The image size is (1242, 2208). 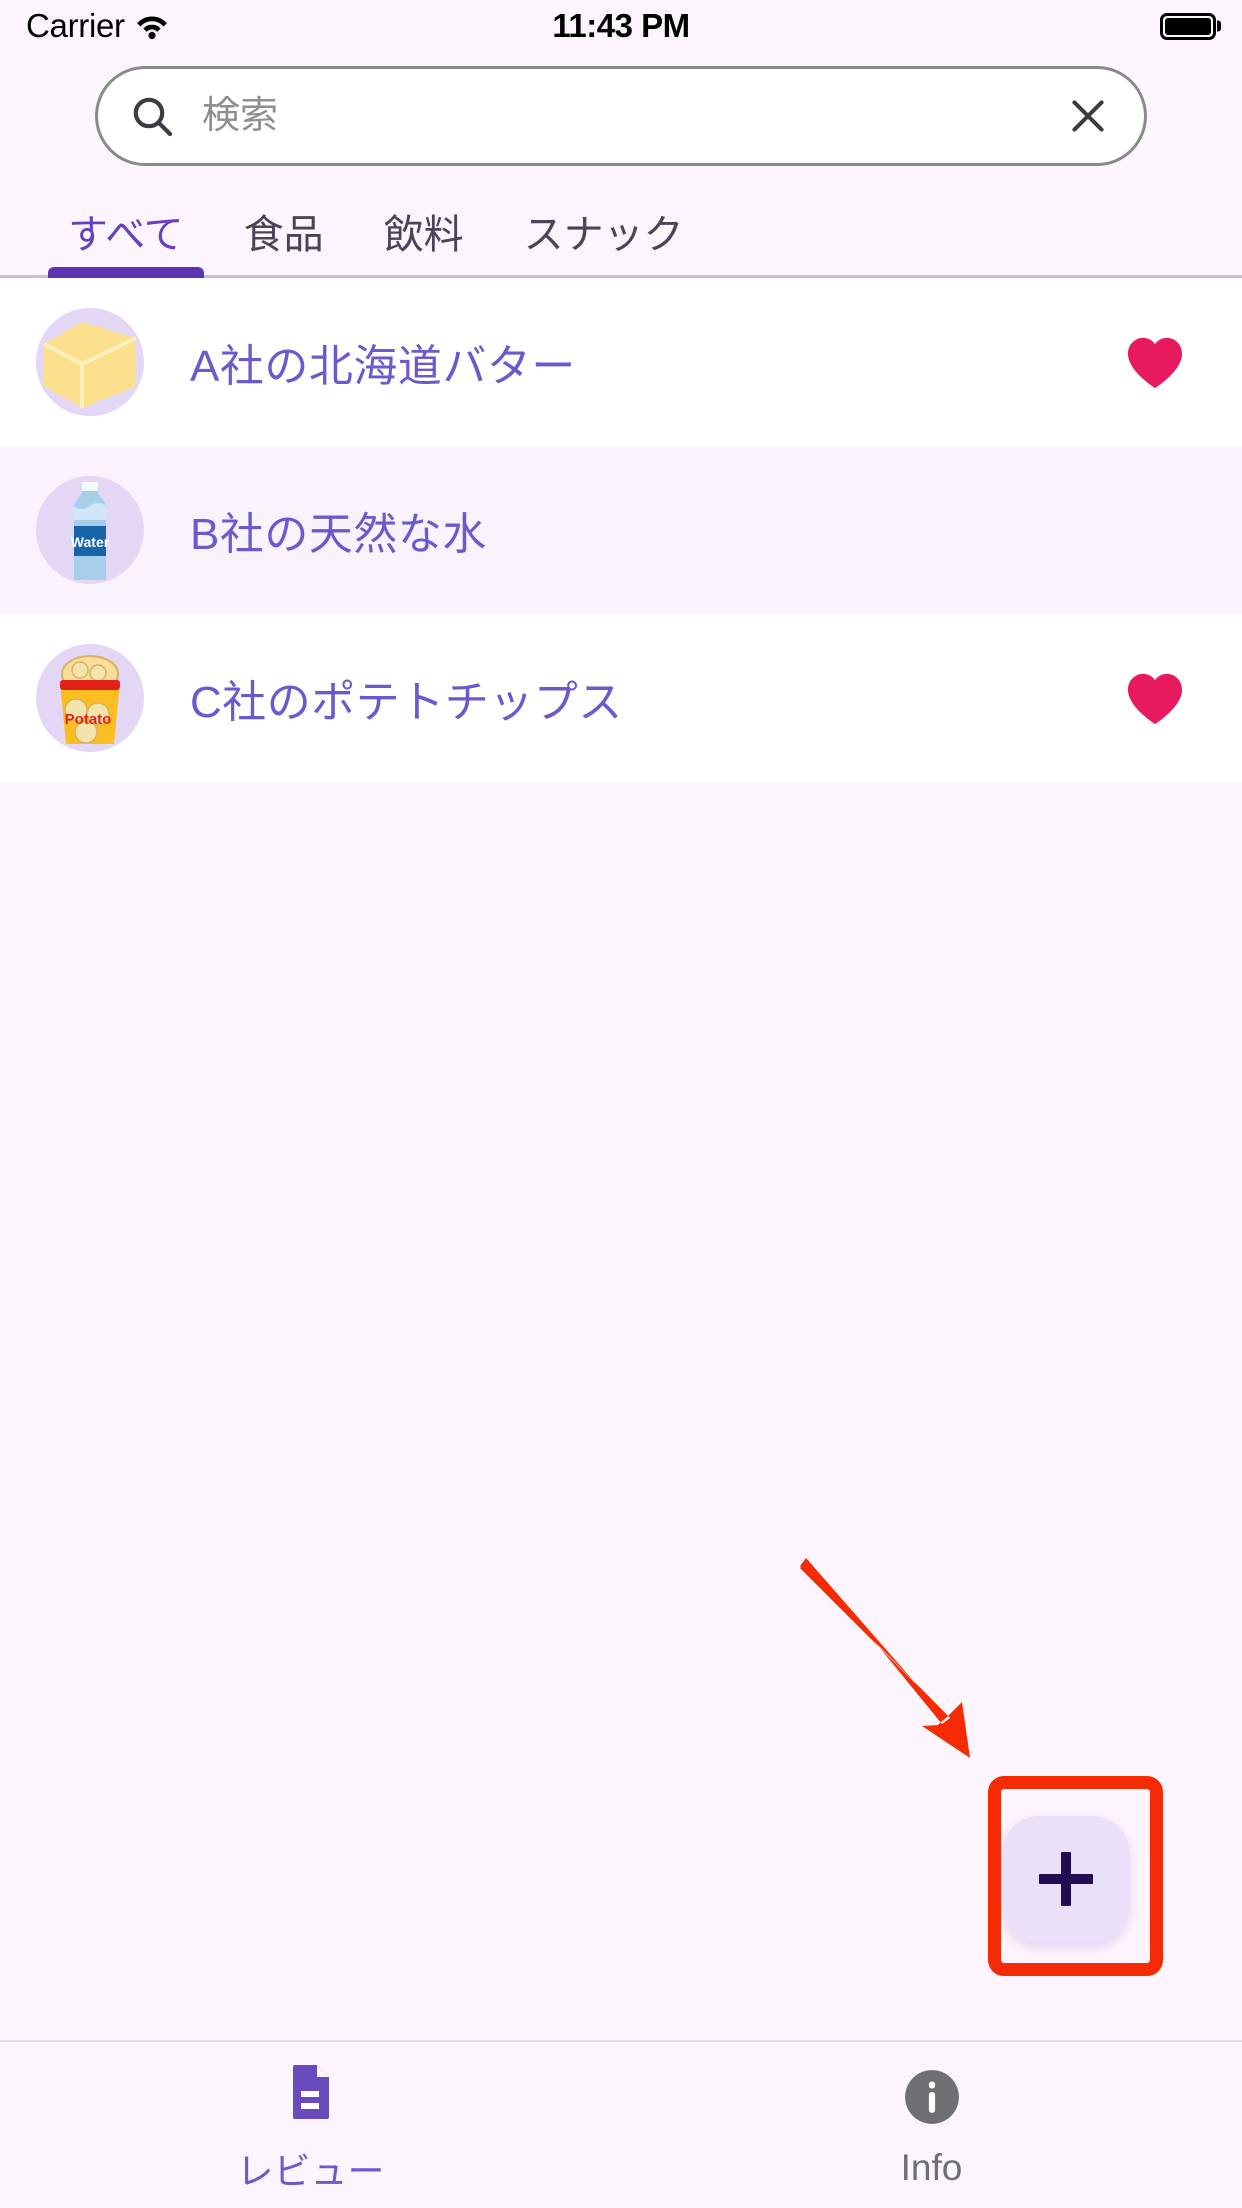 What do you see at coordinates (338, 534) in the screenshot?
I see `list-item-title: B社の天然な水` at bounding box center [338, 534].